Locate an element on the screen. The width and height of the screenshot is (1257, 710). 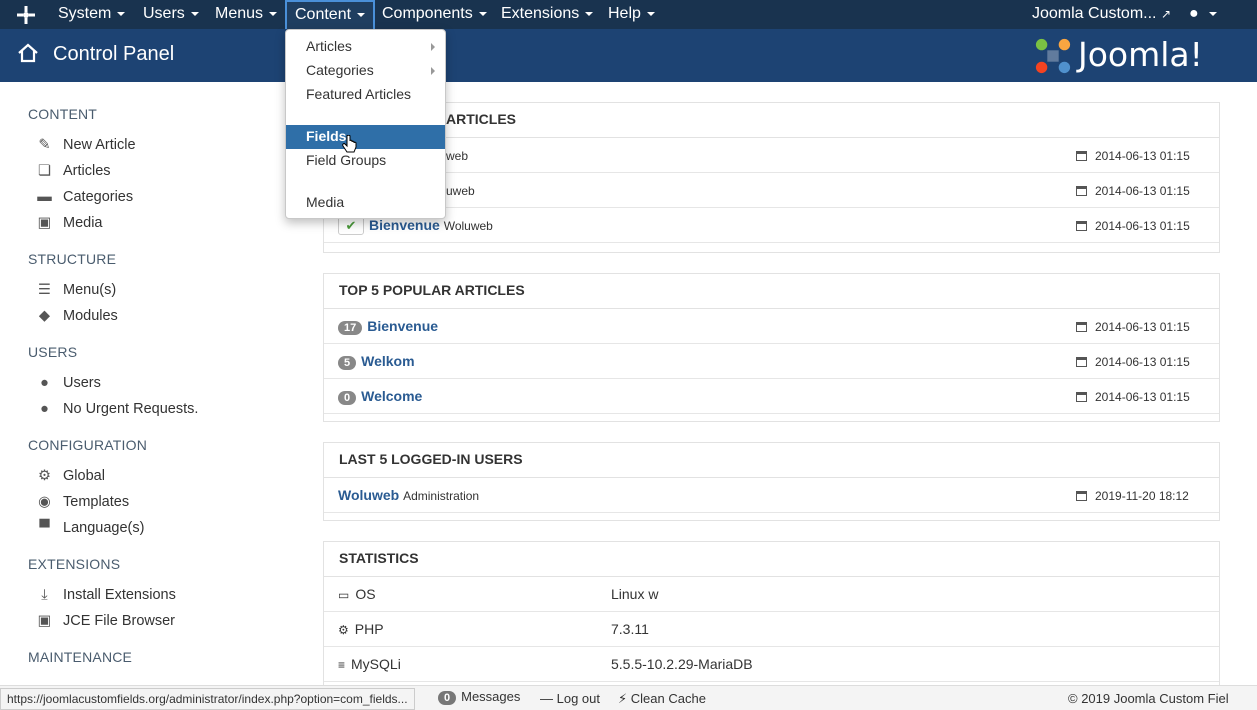
logout-link: — Log out is located at coordinates (570, 698).